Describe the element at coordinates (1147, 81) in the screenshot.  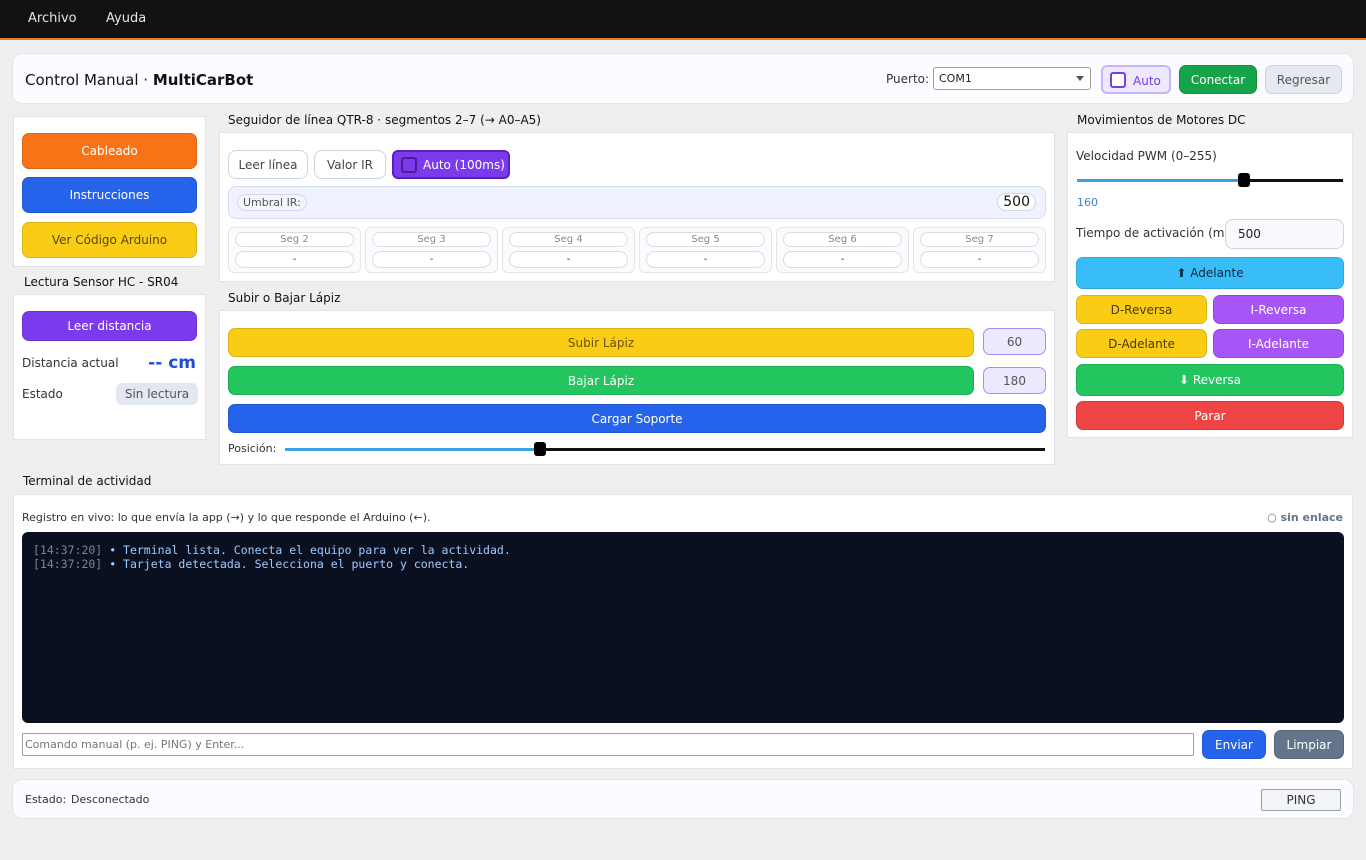
I see `auto-port-label: Auto` at that location.